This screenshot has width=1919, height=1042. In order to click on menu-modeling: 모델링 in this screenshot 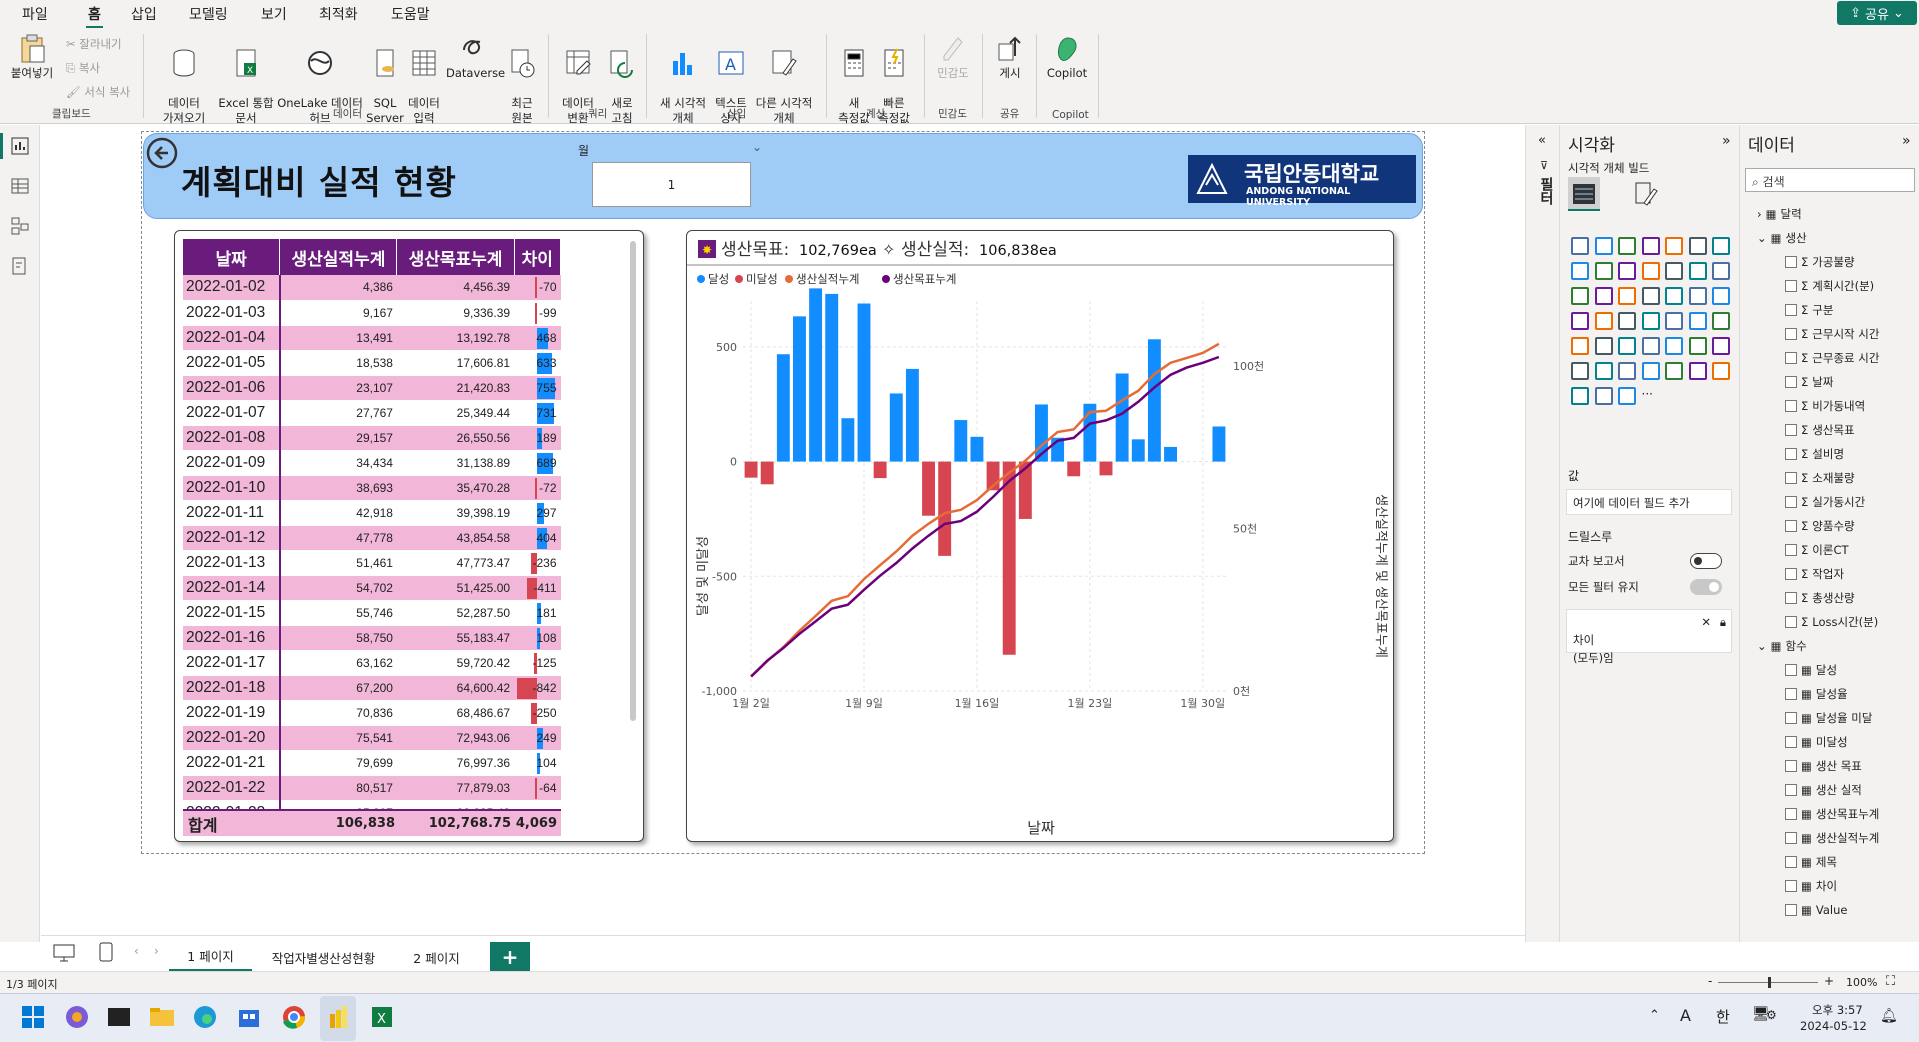, I will do `click(208, 14)`.